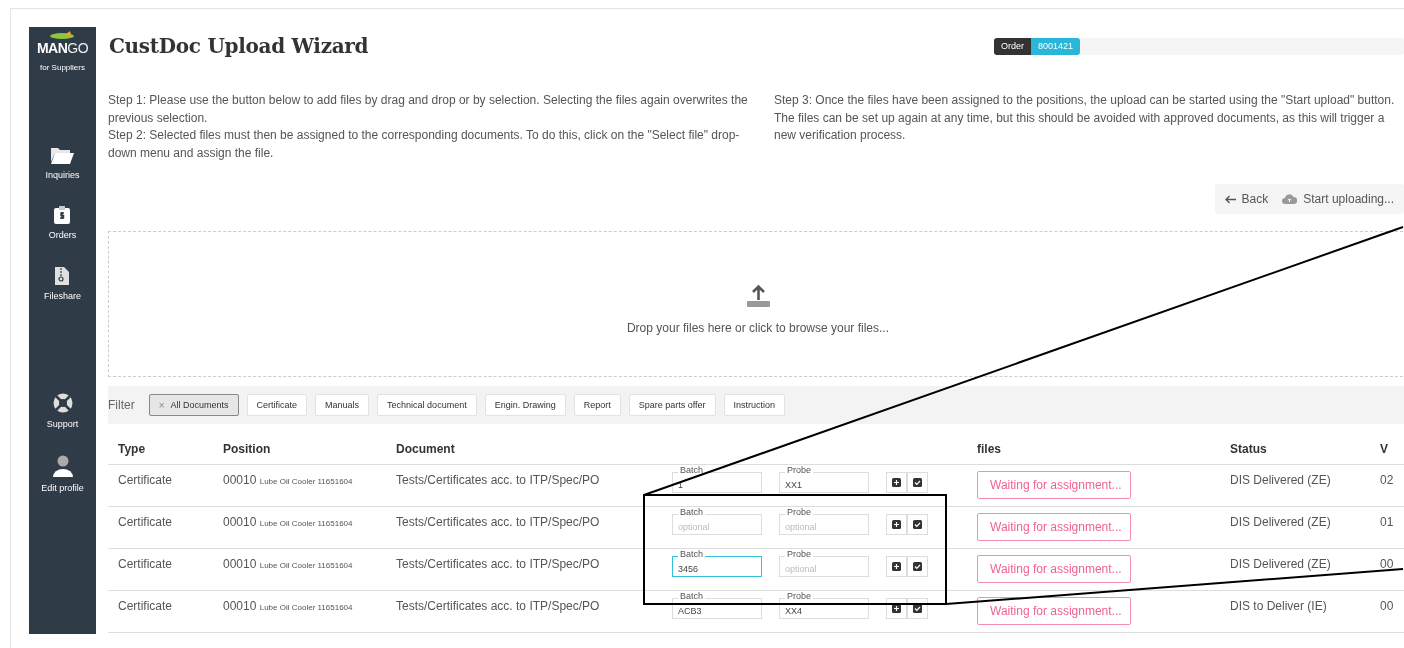  I want to click on nav-item: Edit profile, so click(62, 474).